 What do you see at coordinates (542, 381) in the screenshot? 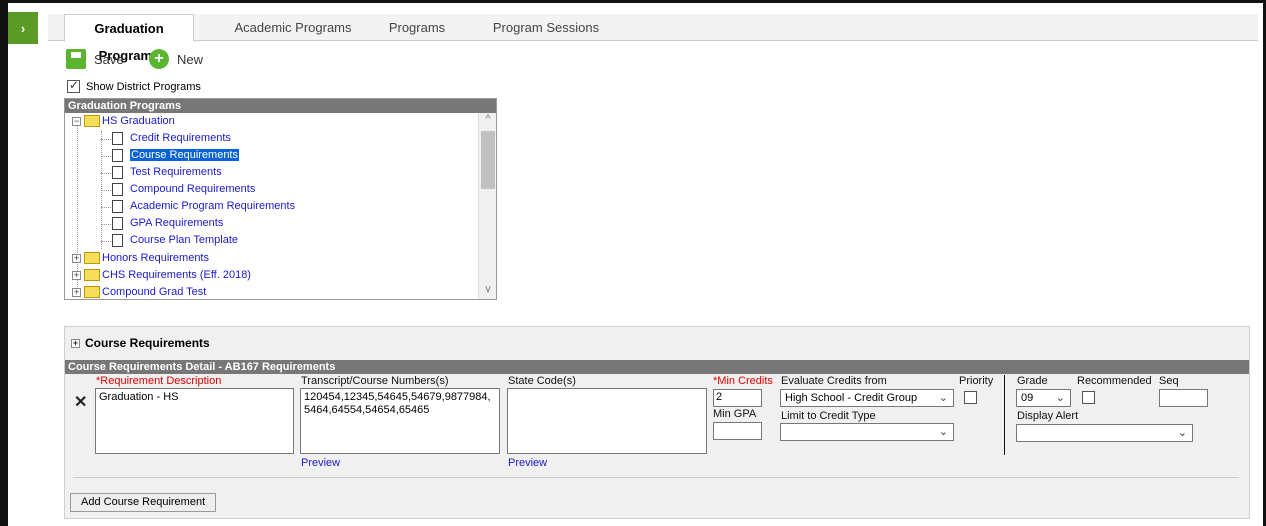
I see `state-codes-label: State Code(s)` at bounding box center [542, 381].